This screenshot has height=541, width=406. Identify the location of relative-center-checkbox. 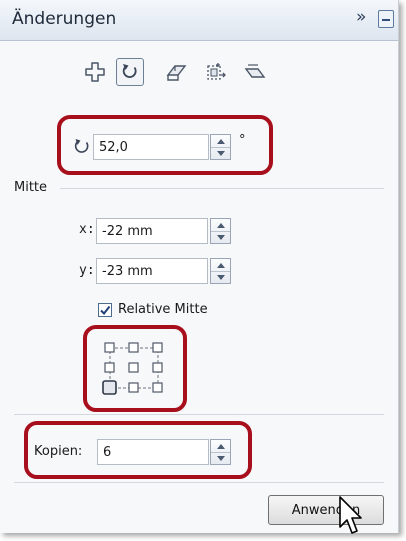
(105, 310).